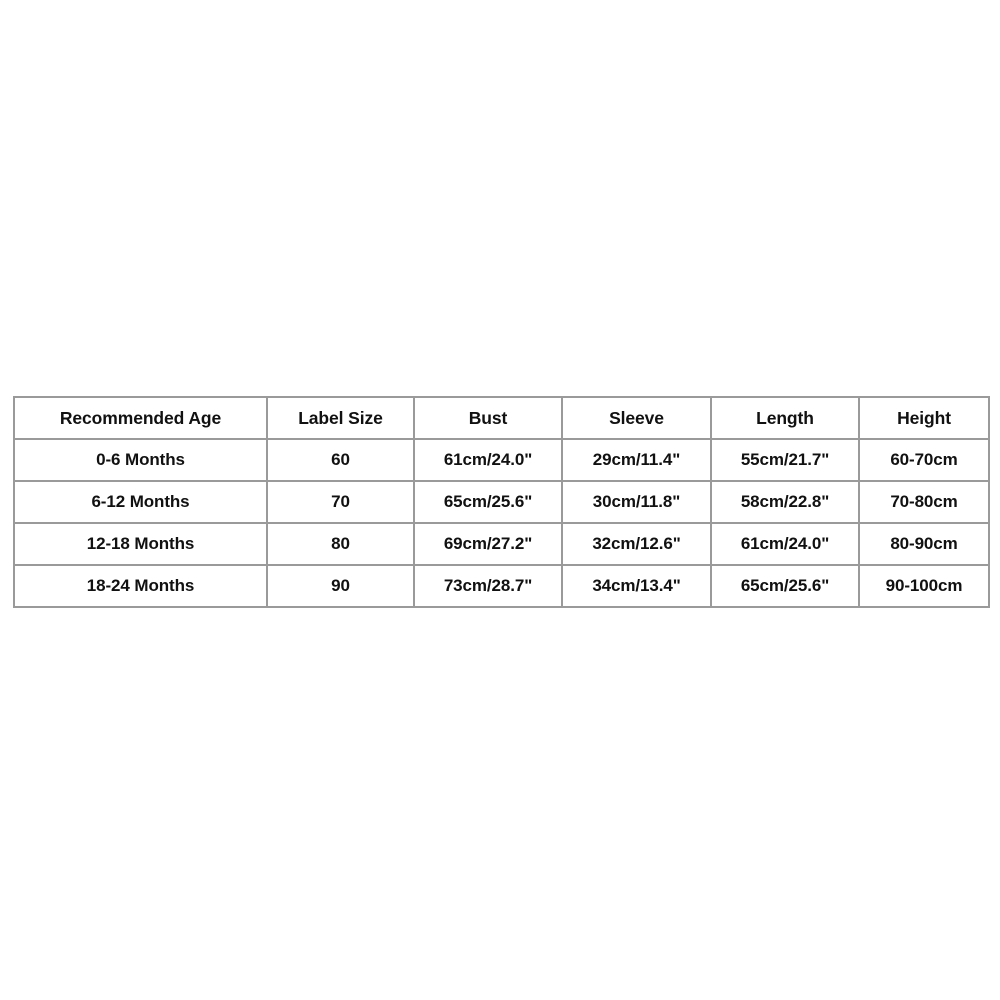  I want to click on cell-length: 58cm/22.8", so click(785, 502).